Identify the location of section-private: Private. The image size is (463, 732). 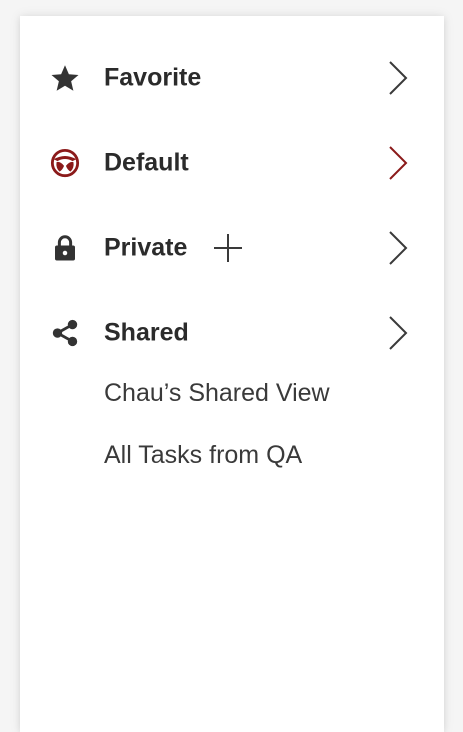
(232, 248).